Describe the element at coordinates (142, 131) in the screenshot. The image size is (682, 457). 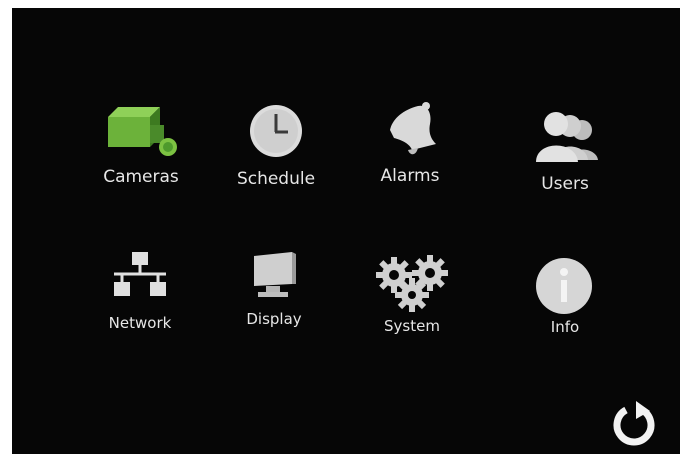
I see `camera-icon` at that location.